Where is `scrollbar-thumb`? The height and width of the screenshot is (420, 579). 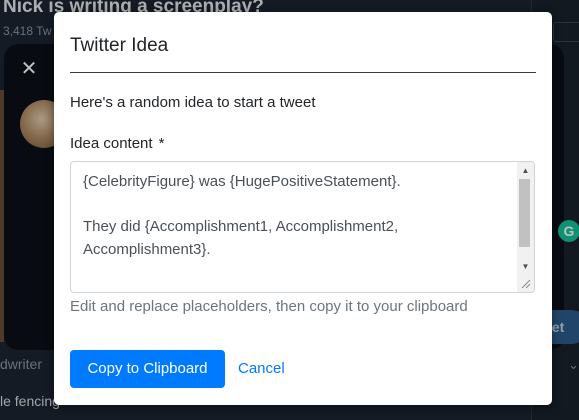
scrollbar-thumb is located at coordinates (524, 213).